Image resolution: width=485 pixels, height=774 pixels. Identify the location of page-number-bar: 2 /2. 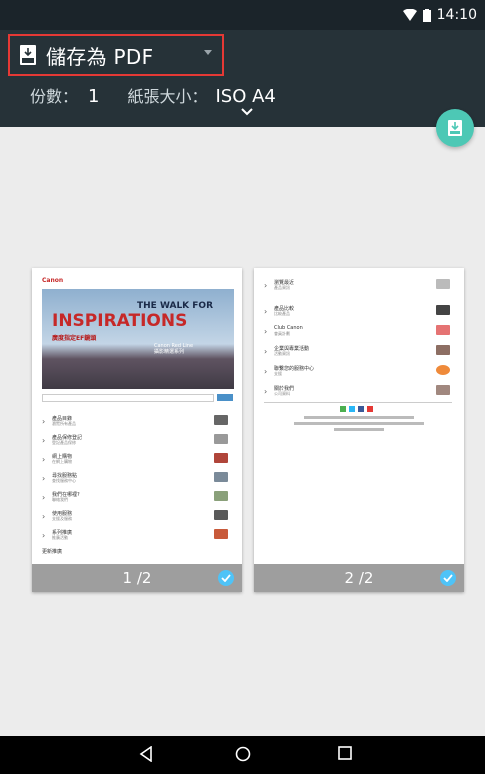
(359, 578).